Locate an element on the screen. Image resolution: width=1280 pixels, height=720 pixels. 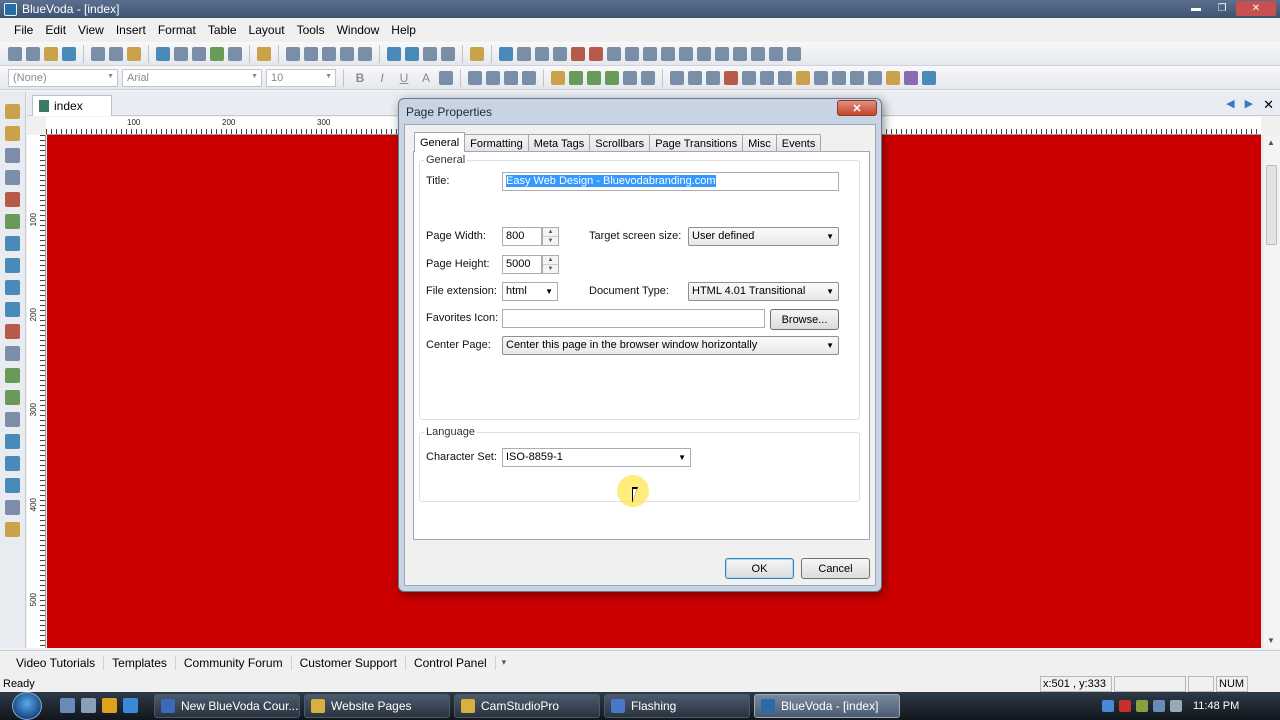
font-select: Arial is located at coordinates (192, 77).